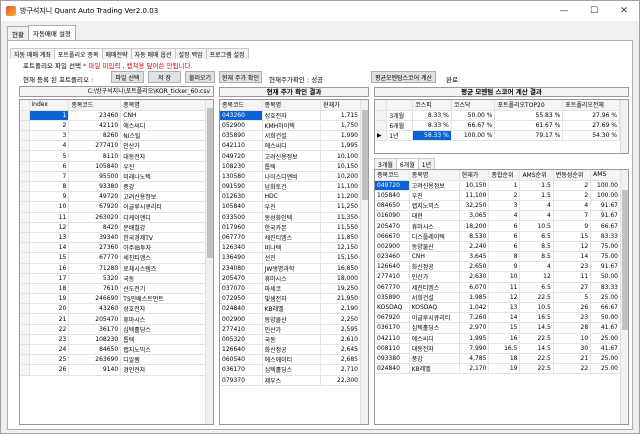  Describe the element at coordinates (49, 217) in the screenshot. I see `index-cell: 11` at that location.